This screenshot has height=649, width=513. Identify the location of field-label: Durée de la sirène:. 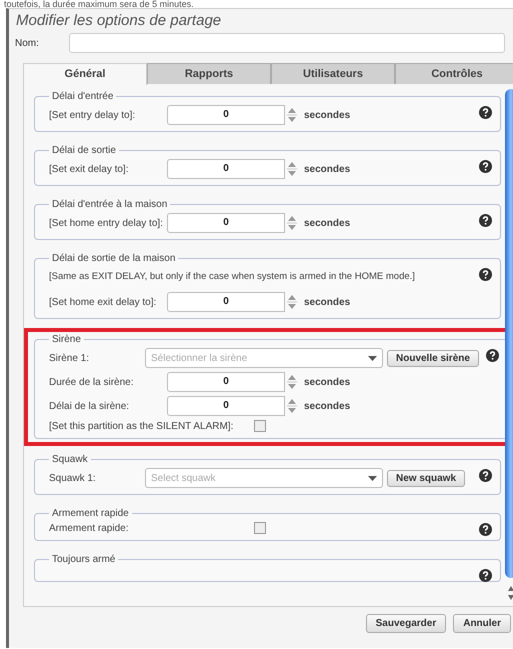
(91, 382).